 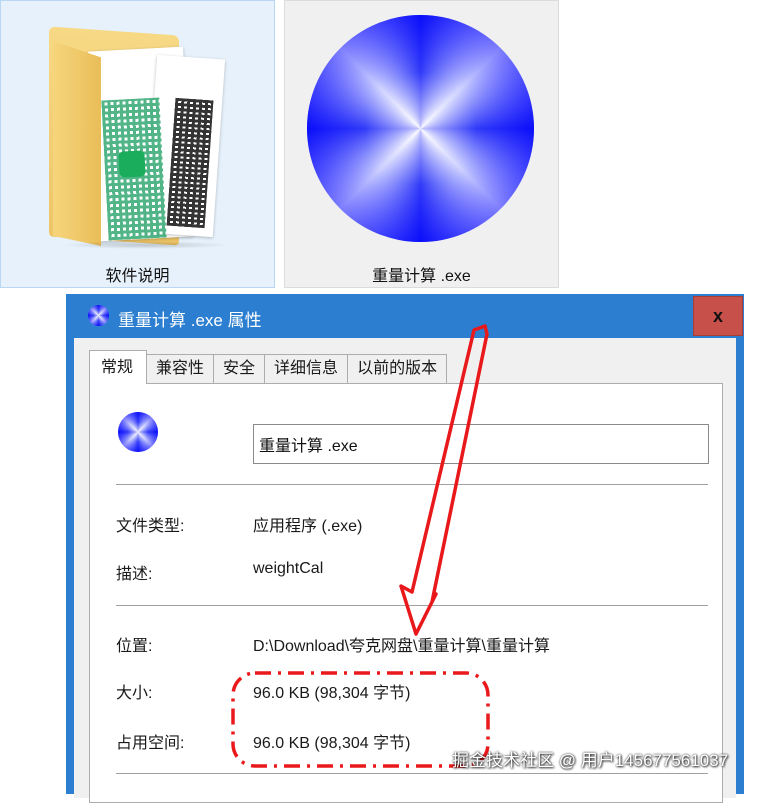 What do you see at coordinates (421, 276) in the screenshot?
I see `exe-label: 重量计算 .exe` at bounding box center [421, 276].